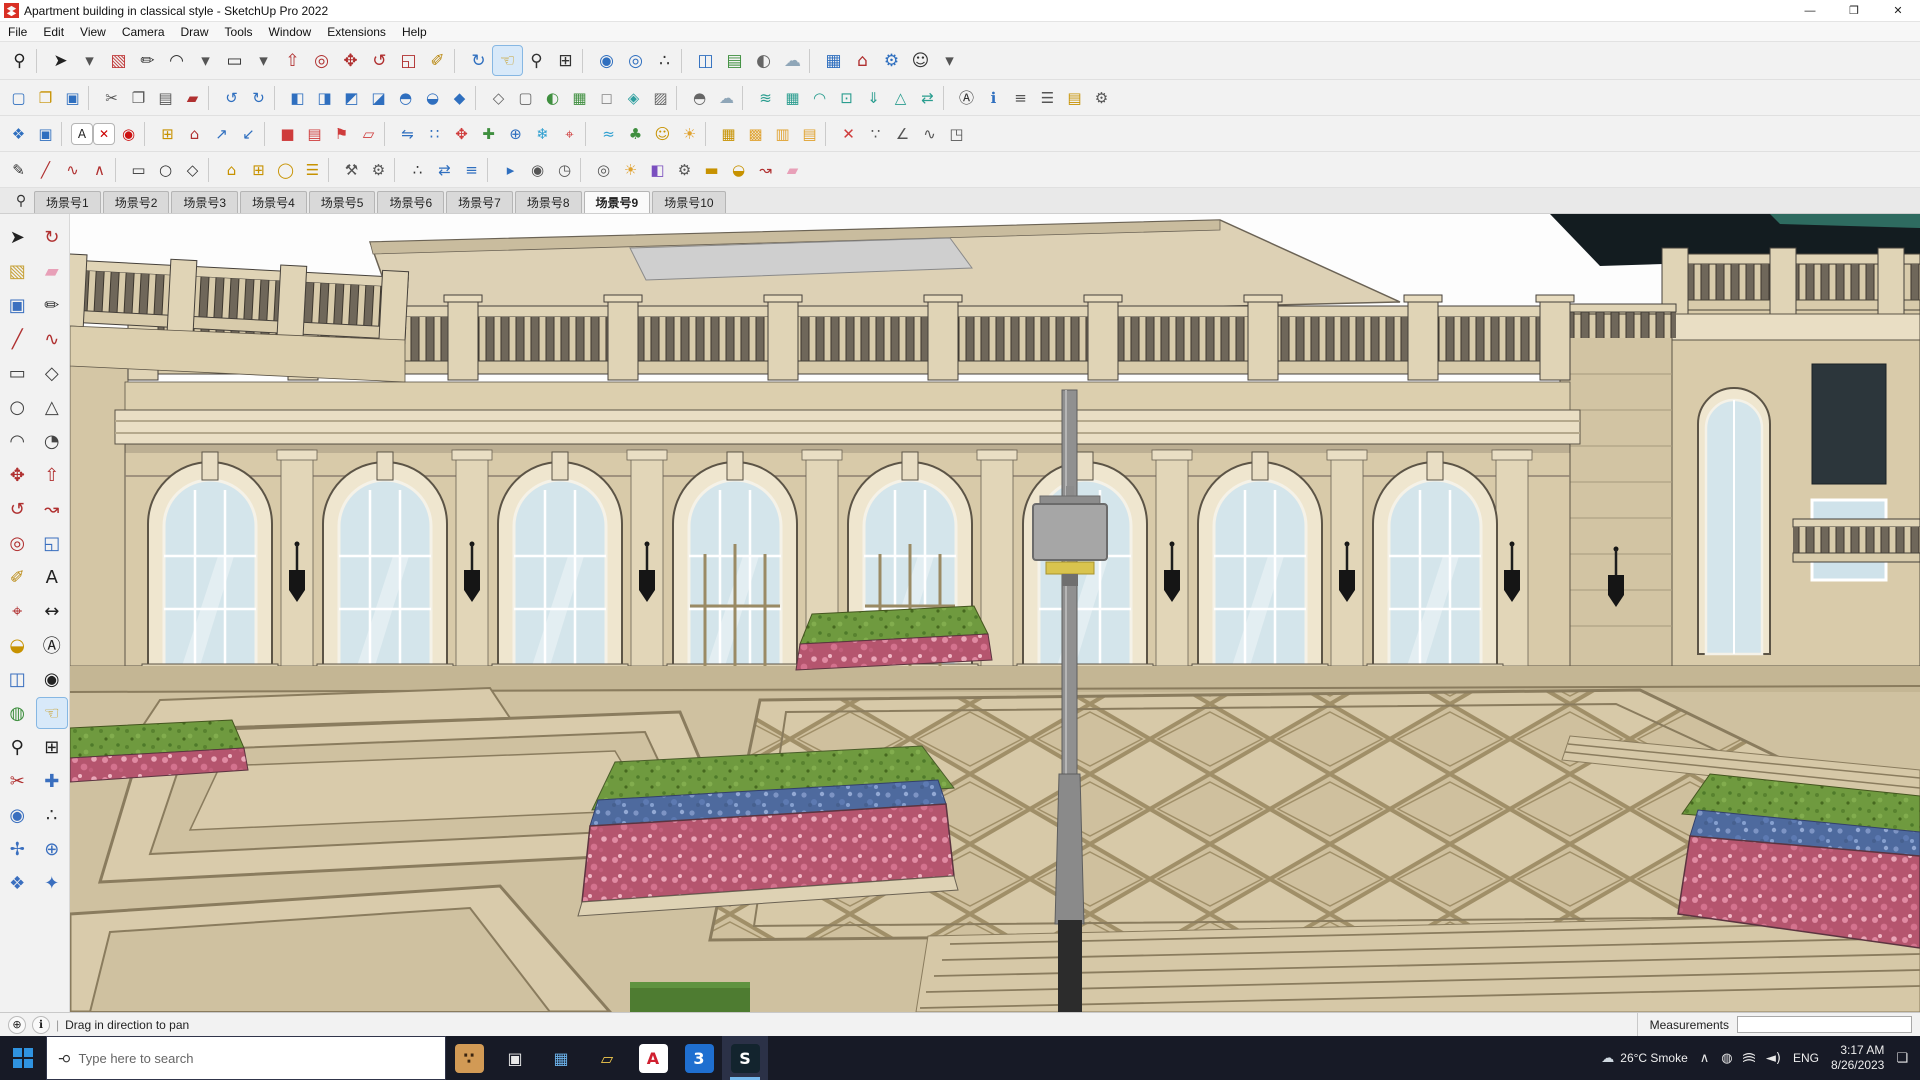 This screenshot has height=1080, width=1920. Describe the element at coordinates (432, 97) in the screenshot. I see `bottom-view-icon: ◒` at that location.